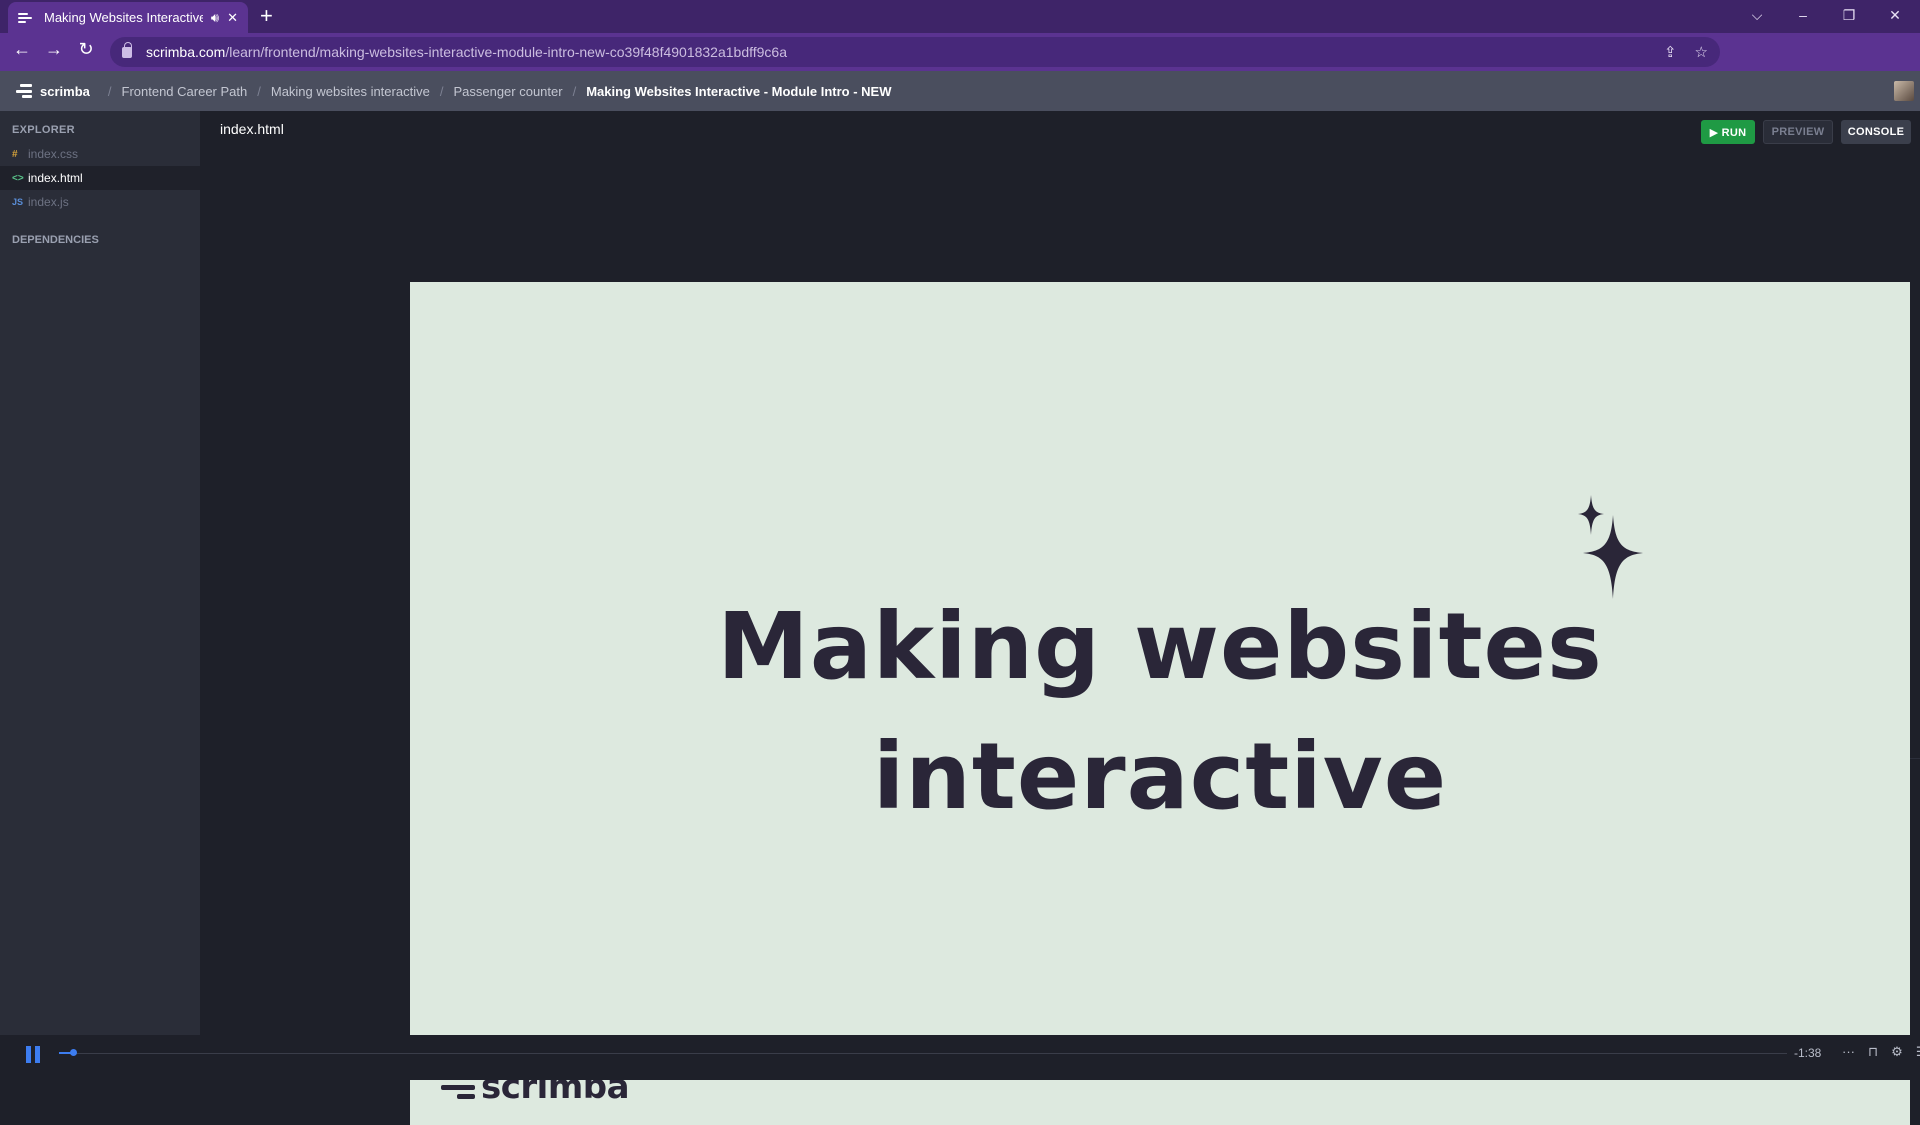 The height and width of the screenshot is (1125, 1920). Describe the element at coordinates (33, 1054) in the screenshot. I see `pause-icon` at that location.